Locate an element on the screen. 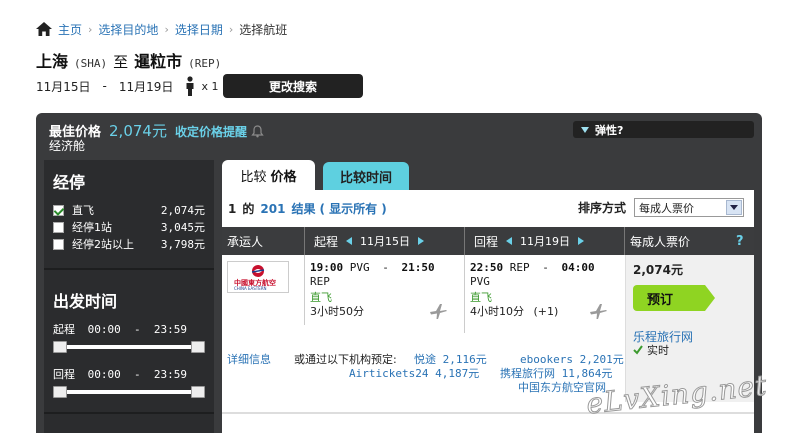  sort-select-value: 每成人票价 is located at coordinates (667, 208).